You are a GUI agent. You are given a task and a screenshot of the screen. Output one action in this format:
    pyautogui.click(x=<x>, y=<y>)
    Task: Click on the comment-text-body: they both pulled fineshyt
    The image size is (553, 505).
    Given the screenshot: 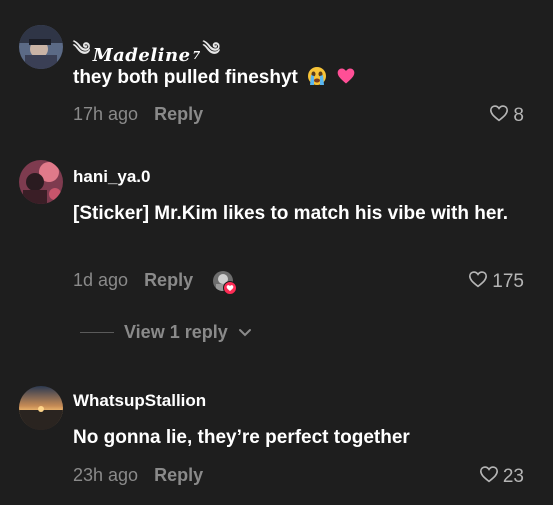 What is the action you would take?
    pyautogui.click(x=185, y=77)
    